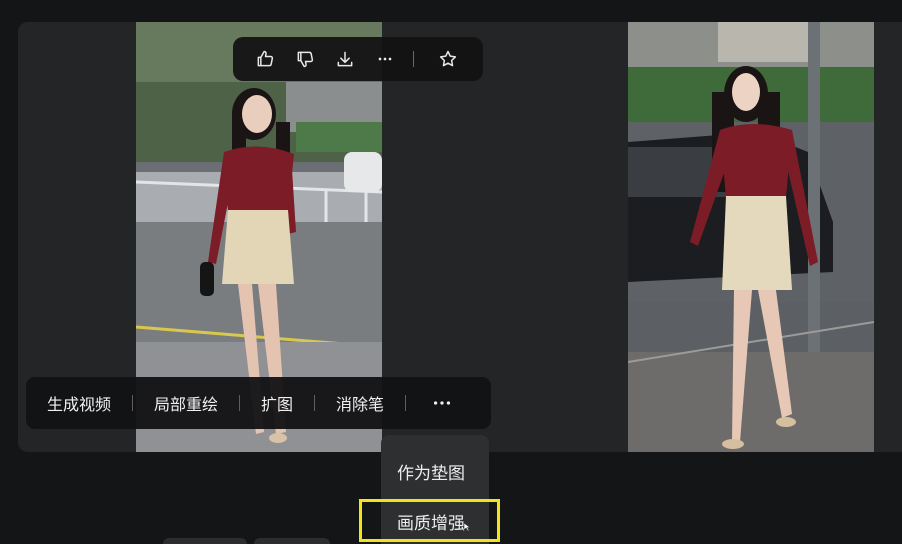 The width and height of the screenshot is (902, 544). Describe the element at coordinates (258, 403) in the screenshot. I see `image-action-bar: 生成视频 局部重绘 扩图 消除笔` at that location.